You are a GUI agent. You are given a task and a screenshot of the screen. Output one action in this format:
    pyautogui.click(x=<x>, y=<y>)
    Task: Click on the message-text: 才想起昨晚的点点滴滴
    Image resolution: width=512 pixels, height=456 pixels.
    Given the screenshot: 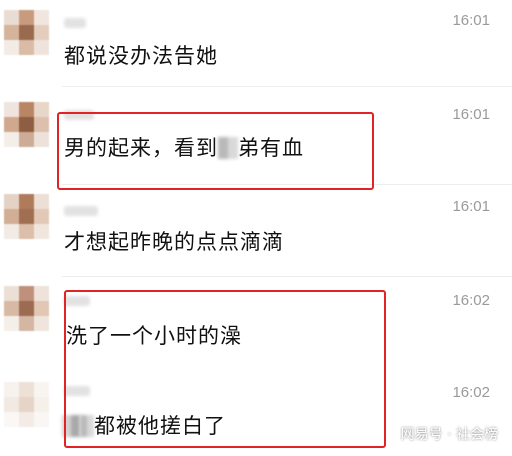 What is the action you would take?
    pyautogui.click(x=174, y=242)
    